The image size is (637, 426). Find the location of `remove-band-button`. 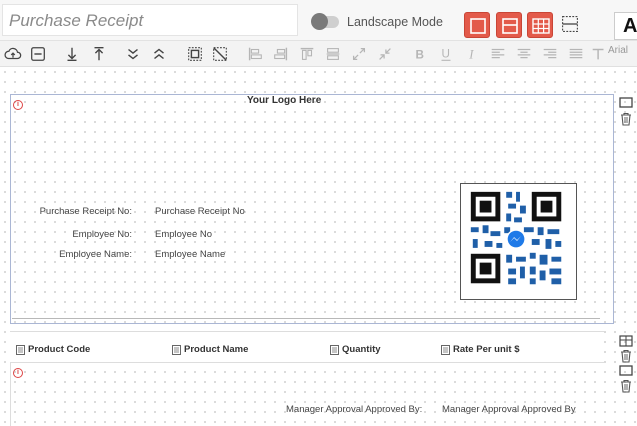

remove-band-button is located at coordinates (38, 54).